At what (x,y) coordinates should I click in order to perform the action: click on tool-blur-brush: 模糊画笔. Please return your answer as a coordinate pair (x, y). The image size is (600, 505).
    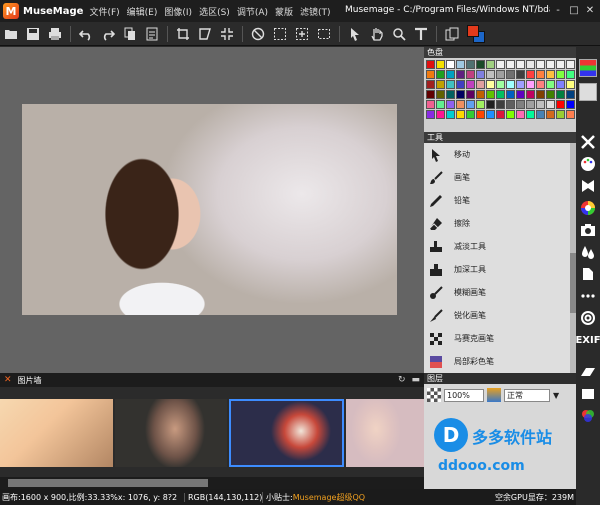
    Looking at the image, I should click on (497, 292).